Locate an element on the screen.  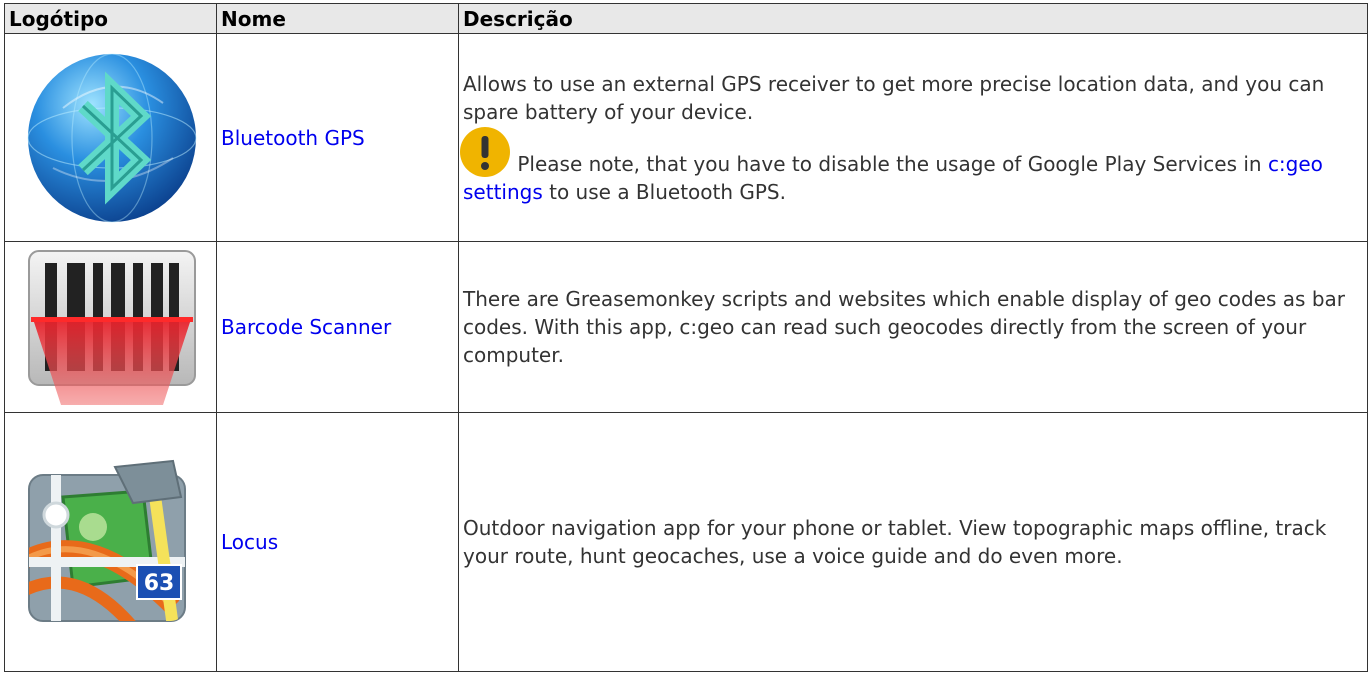
table-header-row: Logótipo Nome Descrição is located at coordinates (686, 18).